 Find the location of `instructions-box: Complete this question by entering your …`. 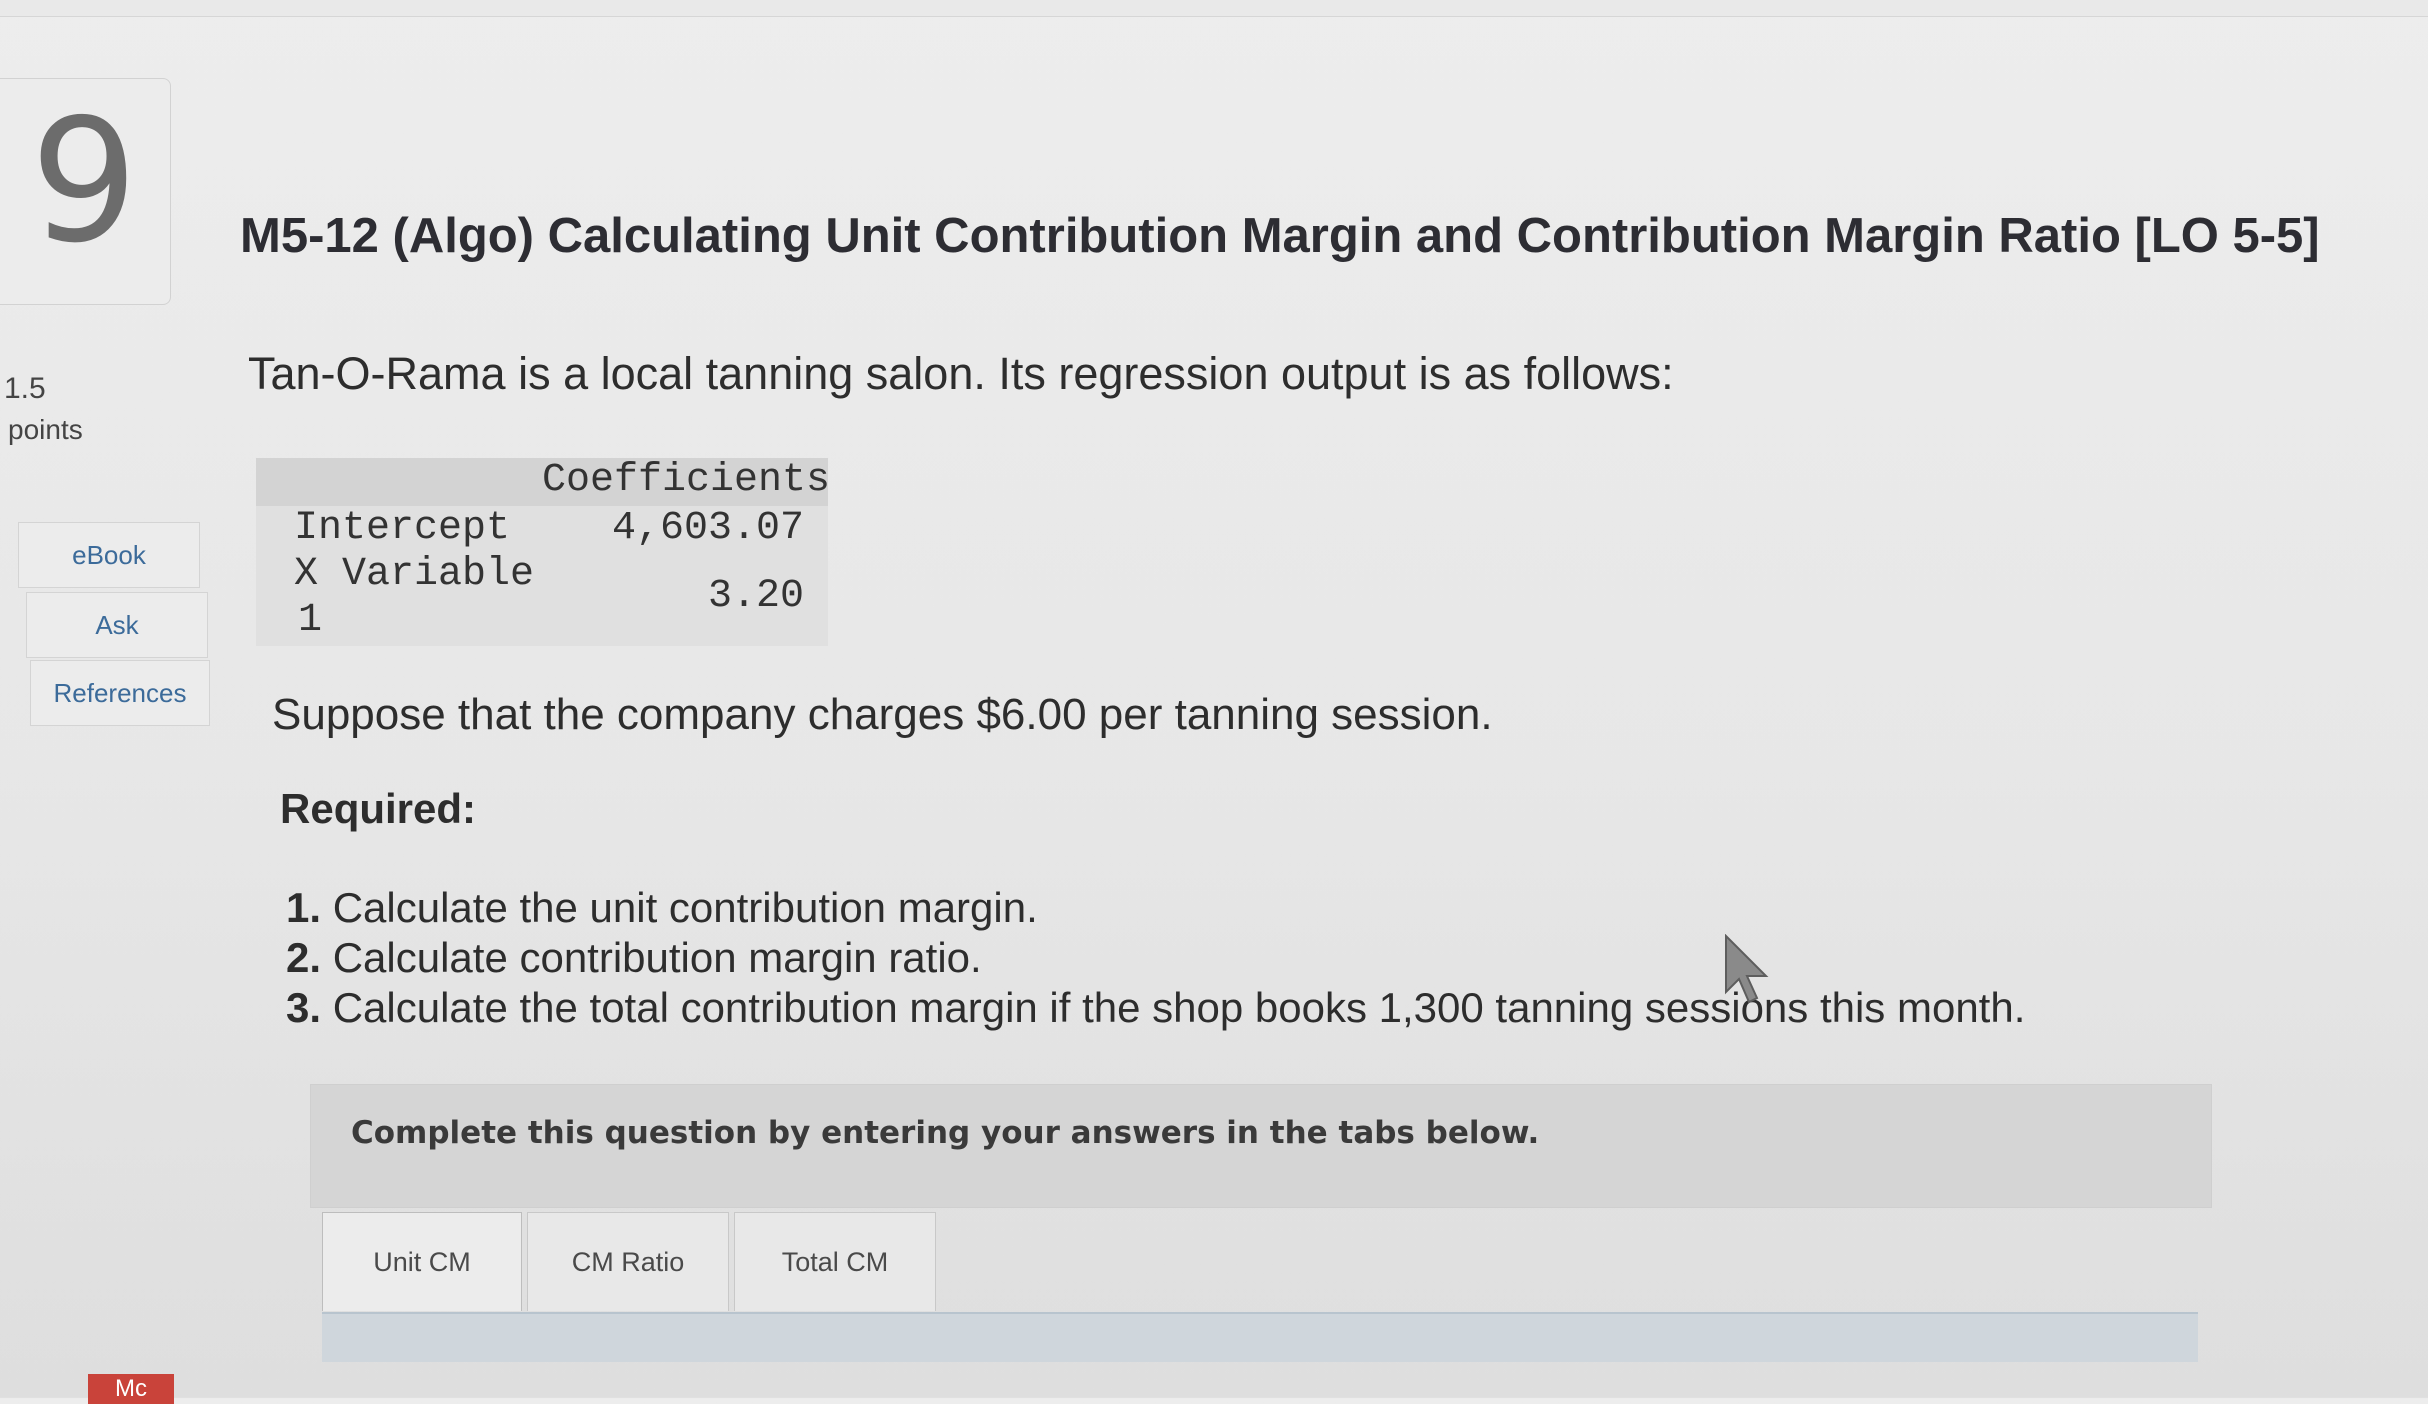

instructions-box: Complete this question by entering your … is located at coordinates (1261, 1146).